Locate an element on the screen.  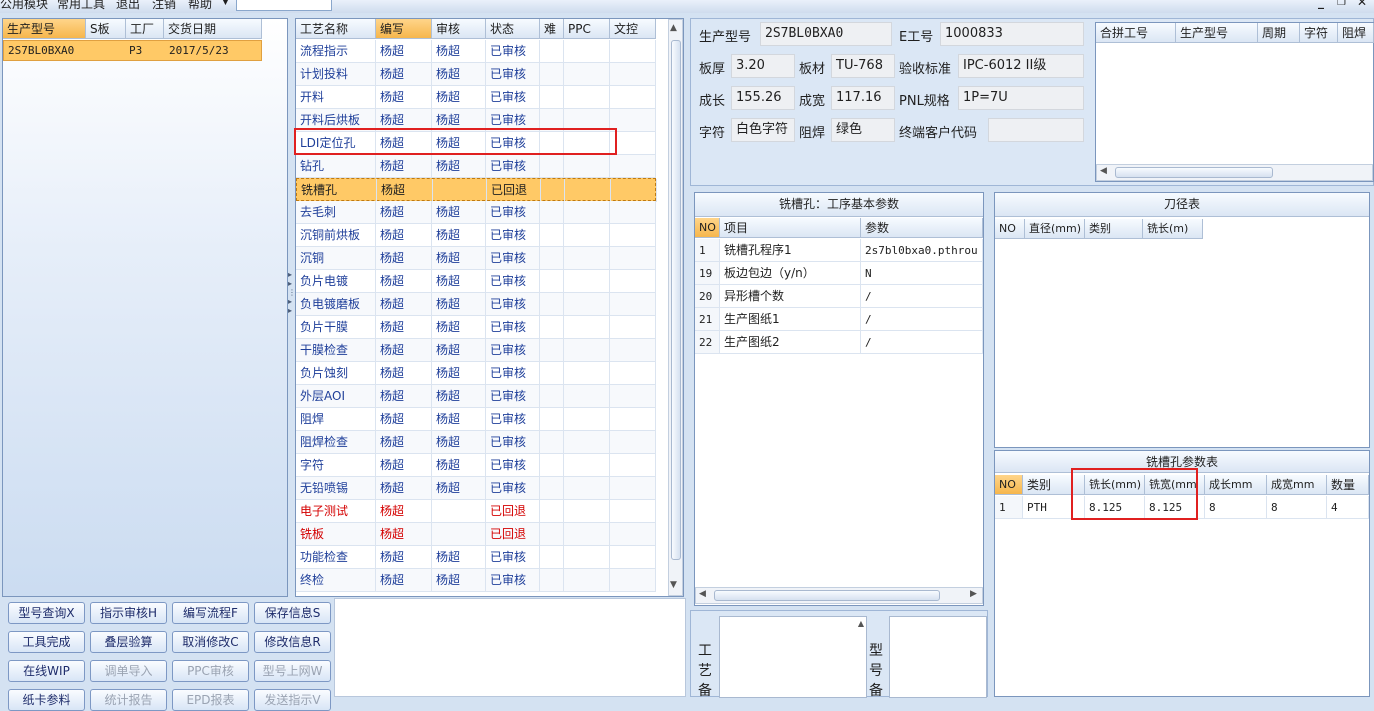
merge-scroll-thumb is located at coordinates (1194, 172).